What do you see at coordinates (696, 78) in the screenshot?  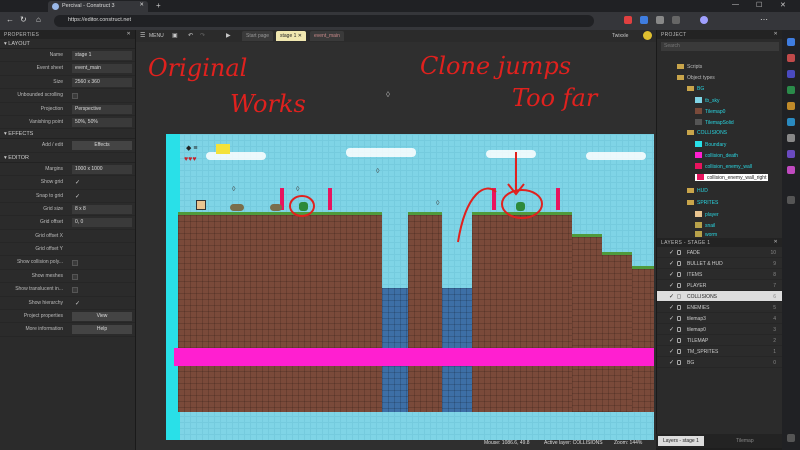 I see `tree-item: Object types` at bounding box center [696, 78].